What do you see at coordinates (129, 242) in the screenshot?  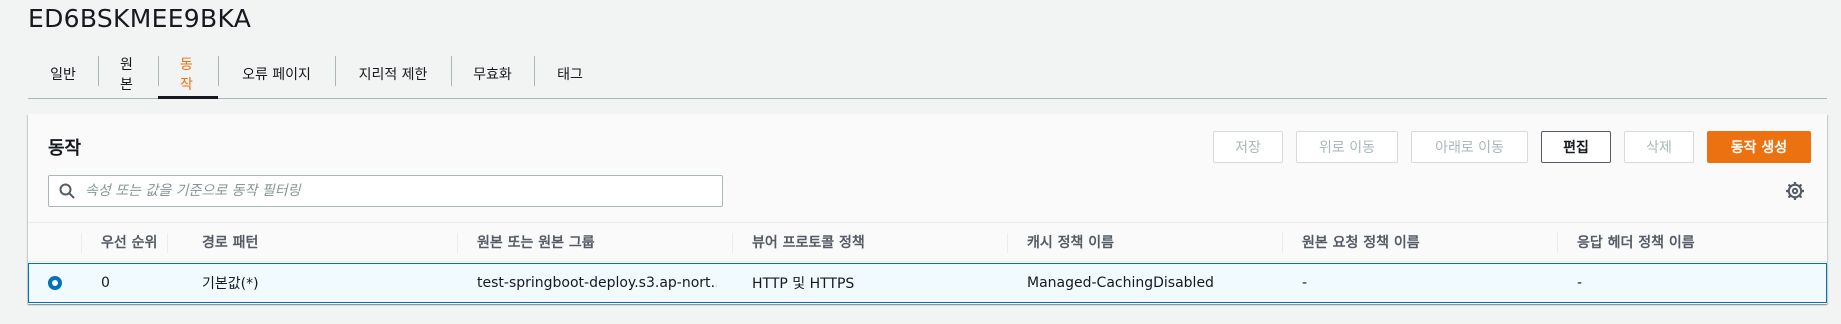 I see `column-header-priority: 우선 순위` at bounding box center [129, 242].